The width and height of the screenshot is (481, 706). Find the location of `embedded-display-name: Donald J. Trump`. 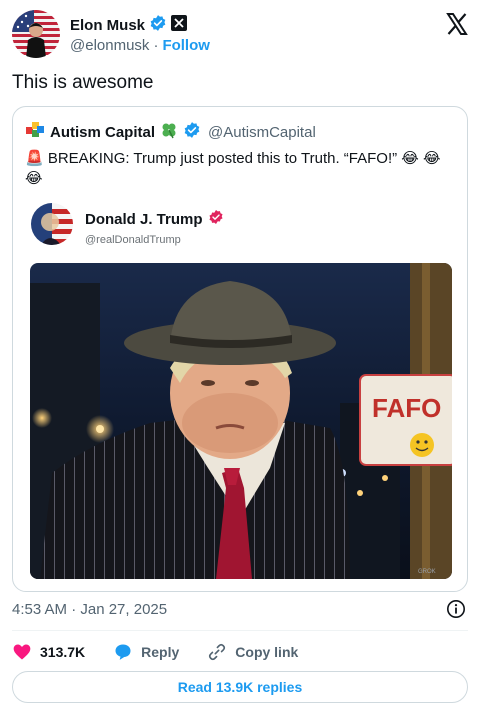

embedded-display-name: Donald J. Trump is located at coordinates (144, 219).